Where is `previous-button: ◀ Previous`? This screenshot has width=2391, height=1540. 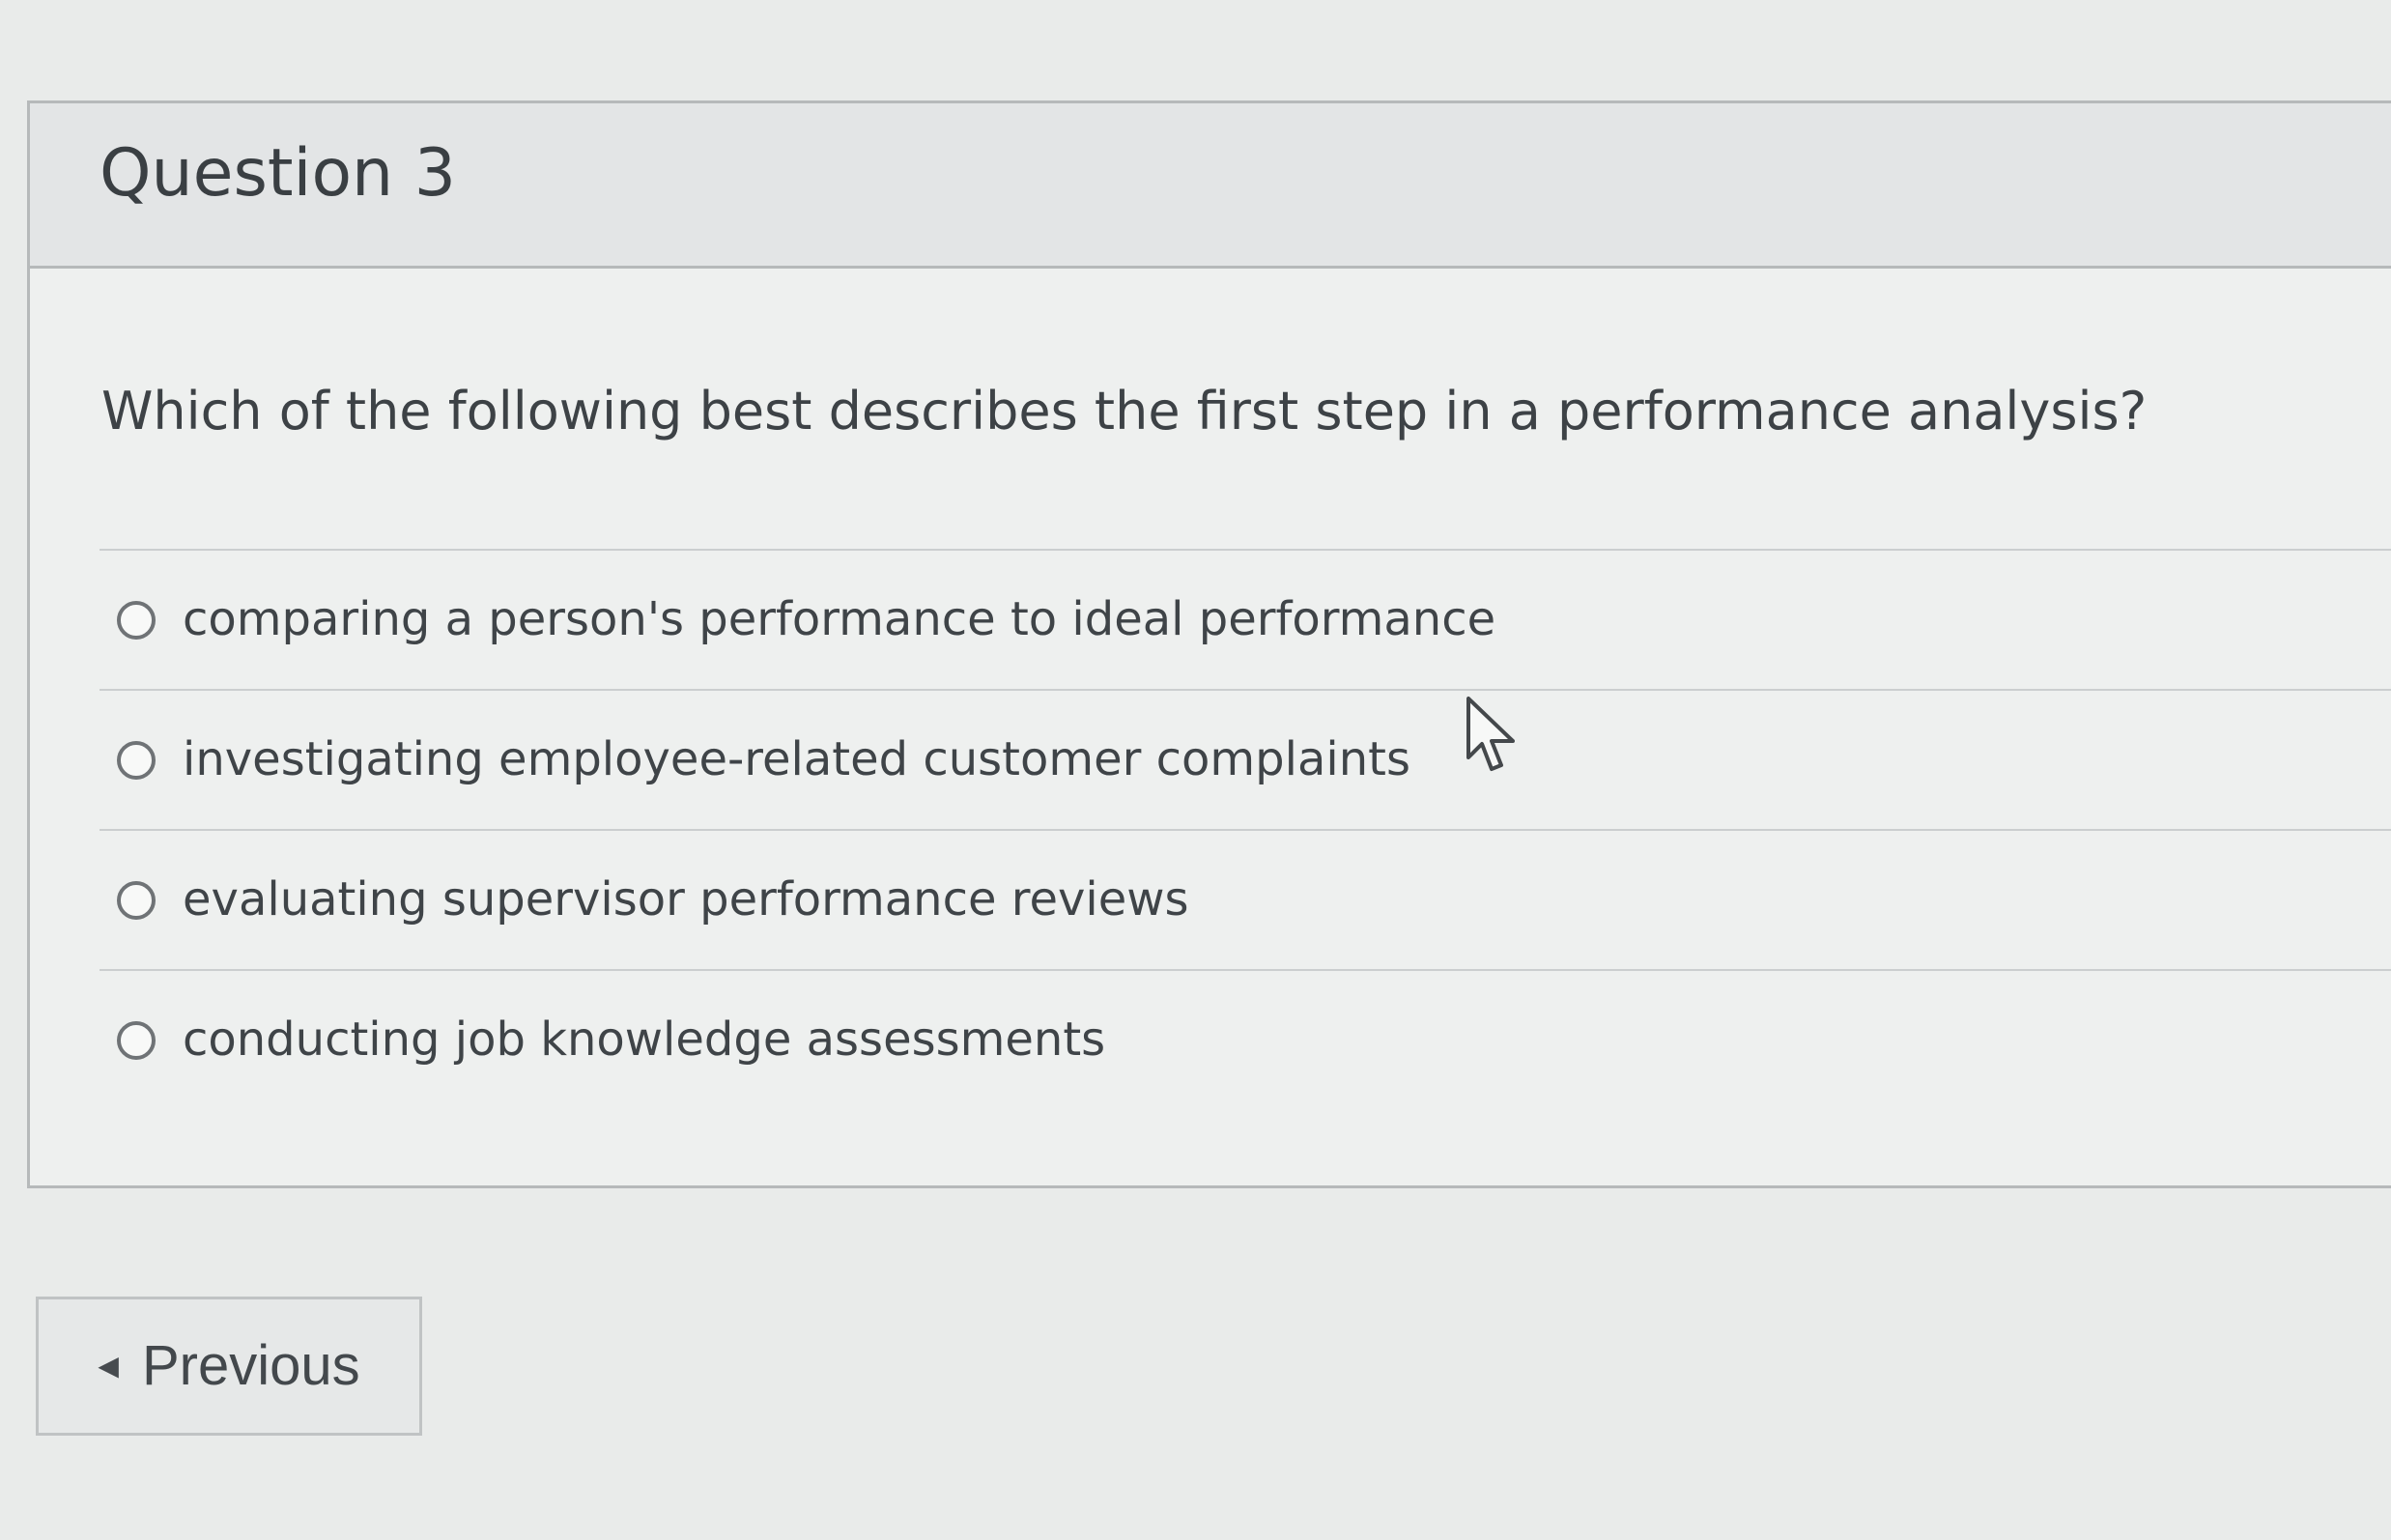 previous-button: ◀ Previous is located at coordinates (229, 1366).